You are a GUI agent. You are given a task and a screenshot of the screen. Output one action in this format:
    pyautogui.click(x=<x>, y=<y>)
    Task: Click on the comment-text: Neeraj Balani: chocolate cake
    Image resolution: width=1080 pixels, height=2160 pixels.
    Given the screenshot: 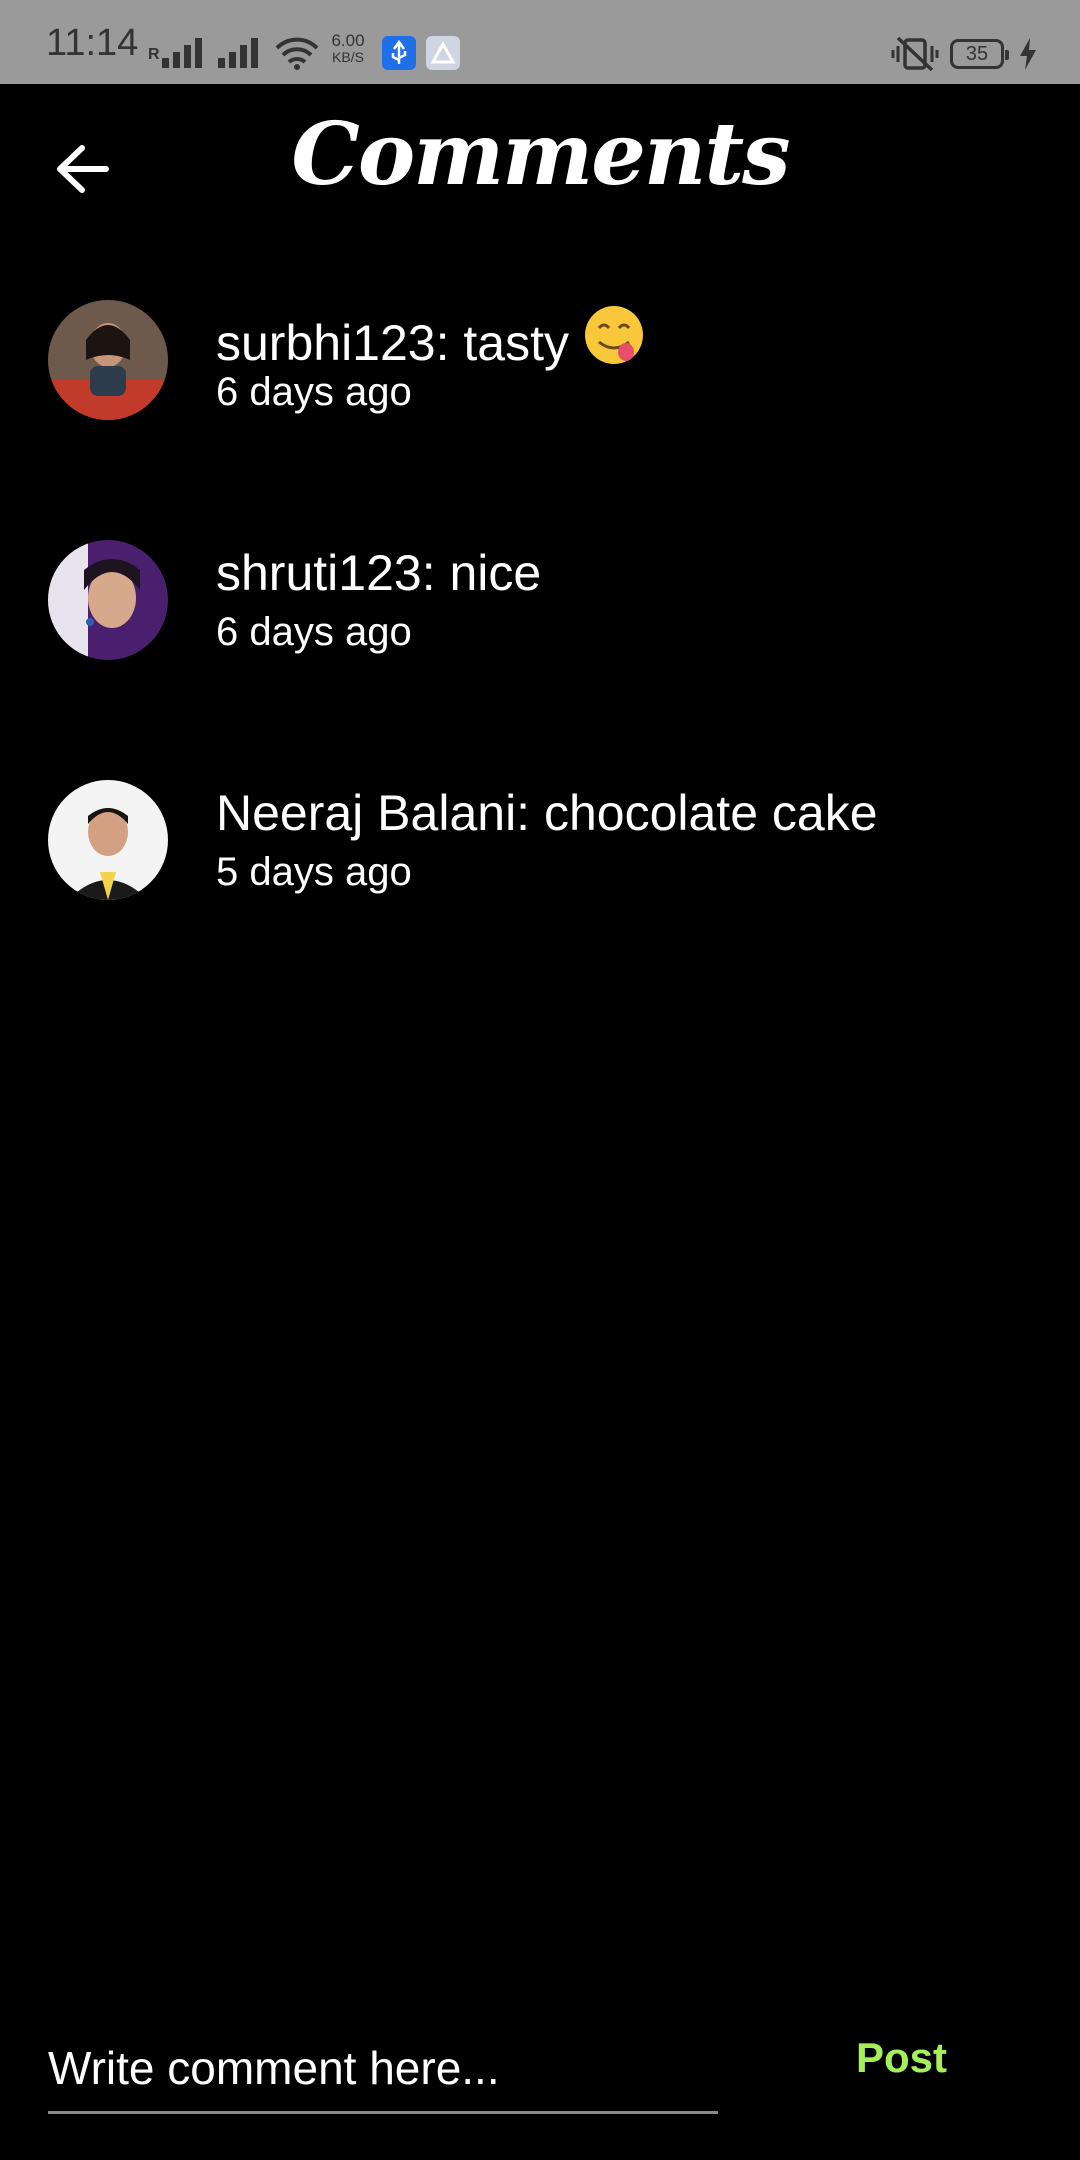 What is the action you would take?
    pyautogui.click(x=547, y=813)
    